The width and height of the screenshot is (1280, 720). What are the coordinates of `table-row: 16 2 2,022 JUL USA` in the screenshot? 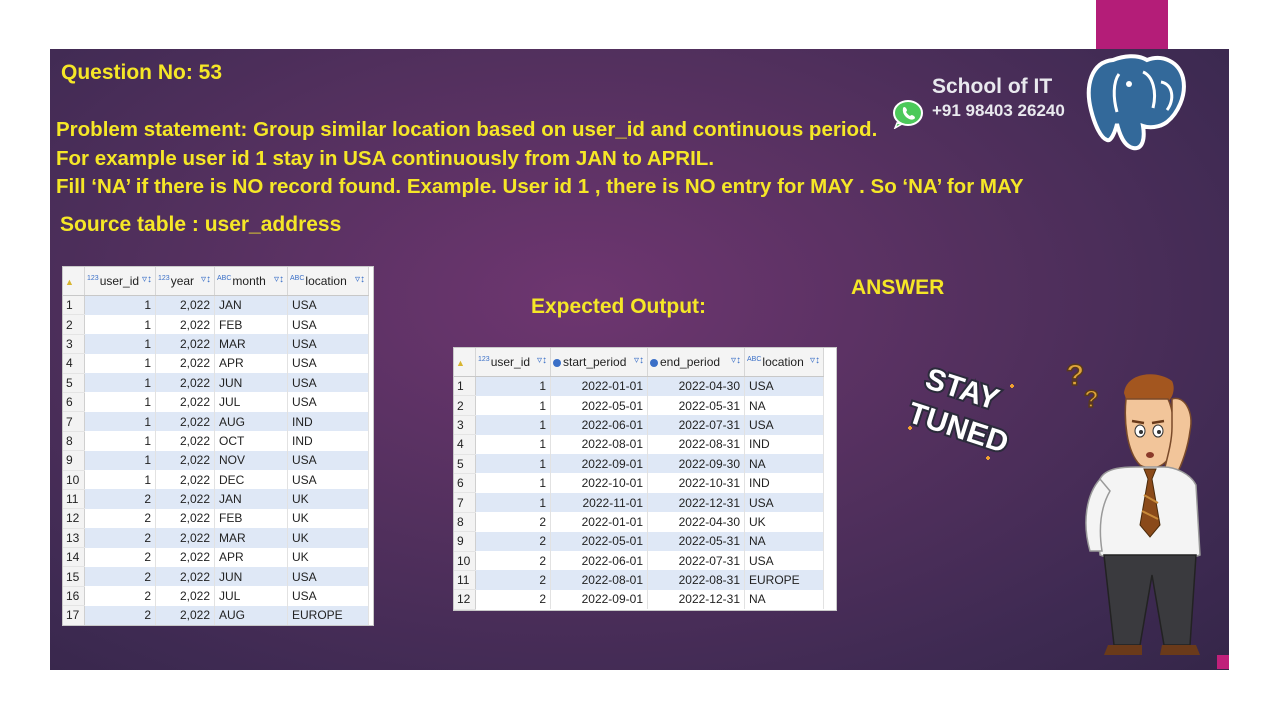 It's located at (216, 596).